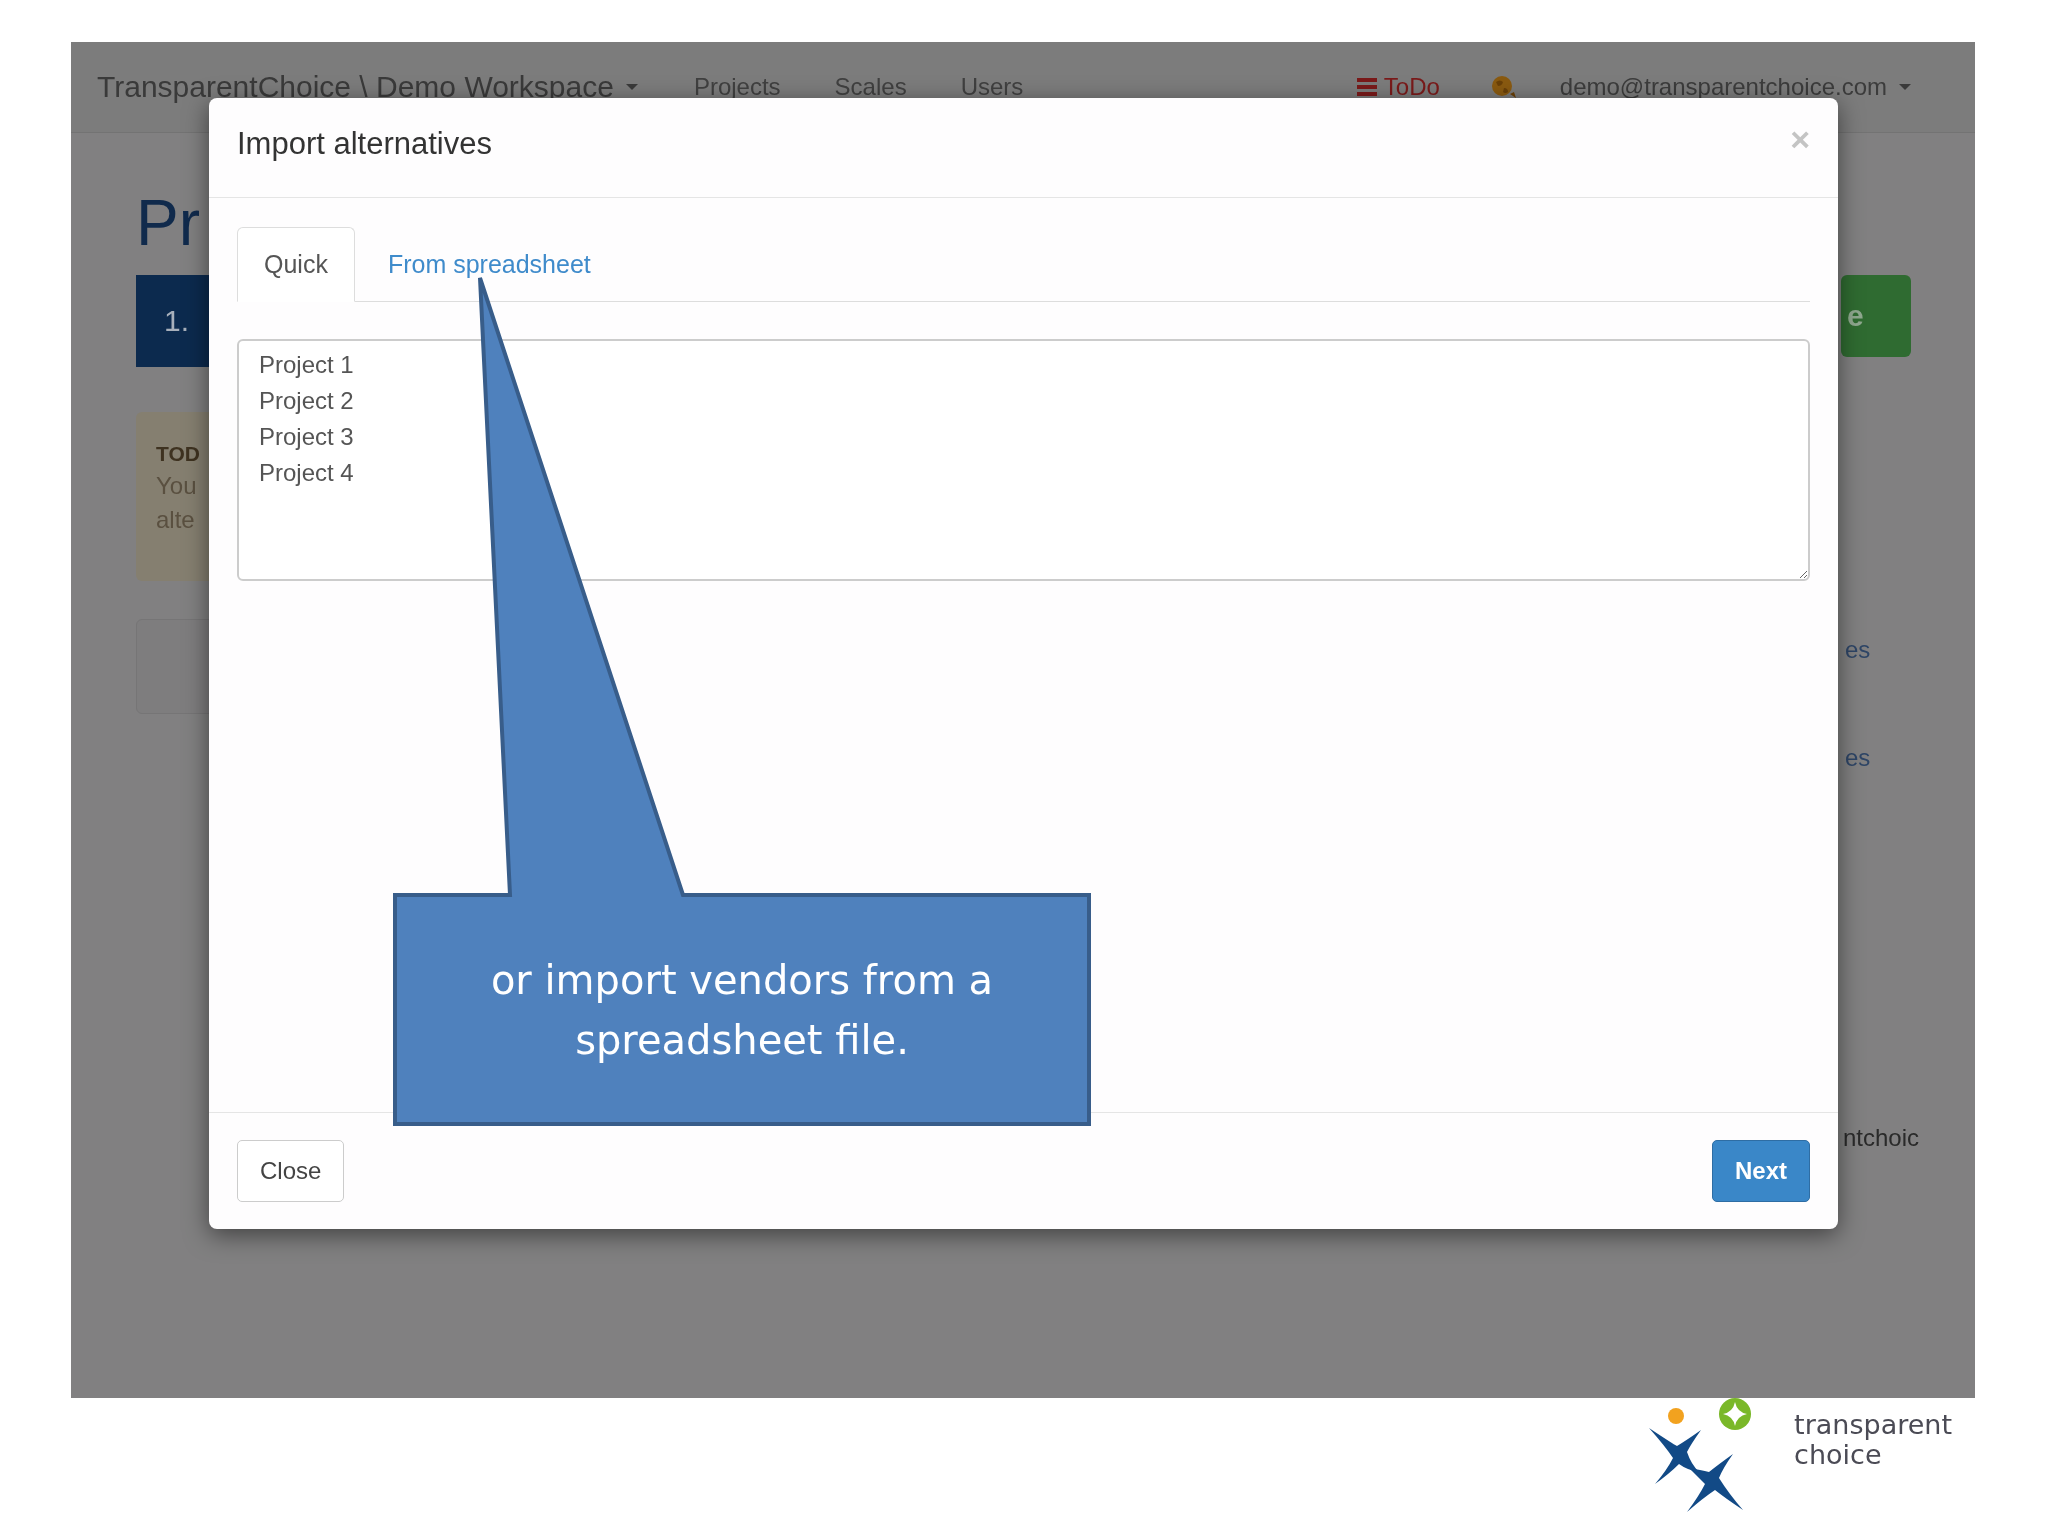 The width and height of the screenshot is (2048, 1536). Describe the element at coordinates (992, 87) in the screenshot. I see `nav-link: Users` at that location.